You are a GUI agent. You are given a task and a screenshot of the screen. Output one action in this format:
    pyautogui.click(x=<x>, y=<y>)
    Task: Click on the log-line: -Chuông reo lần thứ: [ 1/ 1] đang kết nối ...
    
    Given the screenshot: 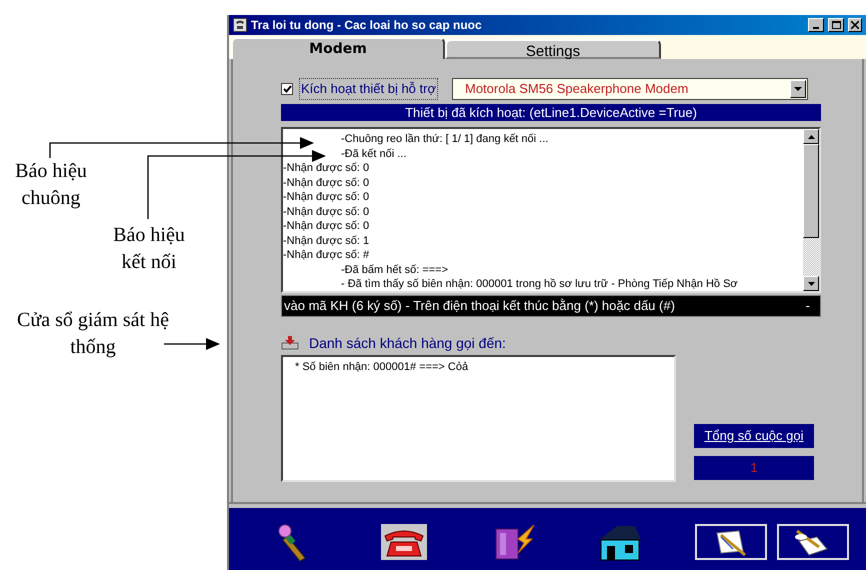 What is the action you would take?
    pyautogui.click(x=445, y=139)
    